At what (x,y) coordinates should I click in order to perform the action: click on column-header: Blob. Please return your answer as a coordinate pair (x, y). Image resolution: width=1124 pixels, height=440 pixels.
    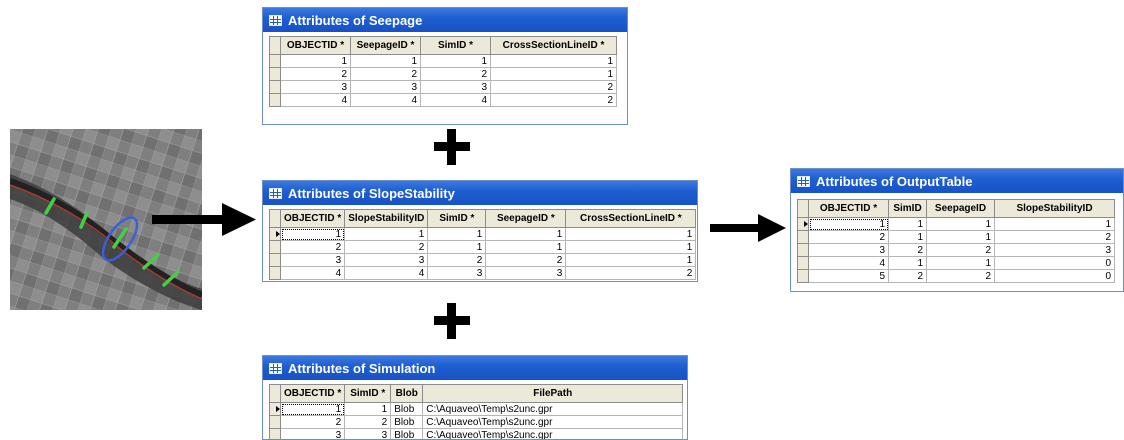
    Looking at the image, I should click on (407, 393).